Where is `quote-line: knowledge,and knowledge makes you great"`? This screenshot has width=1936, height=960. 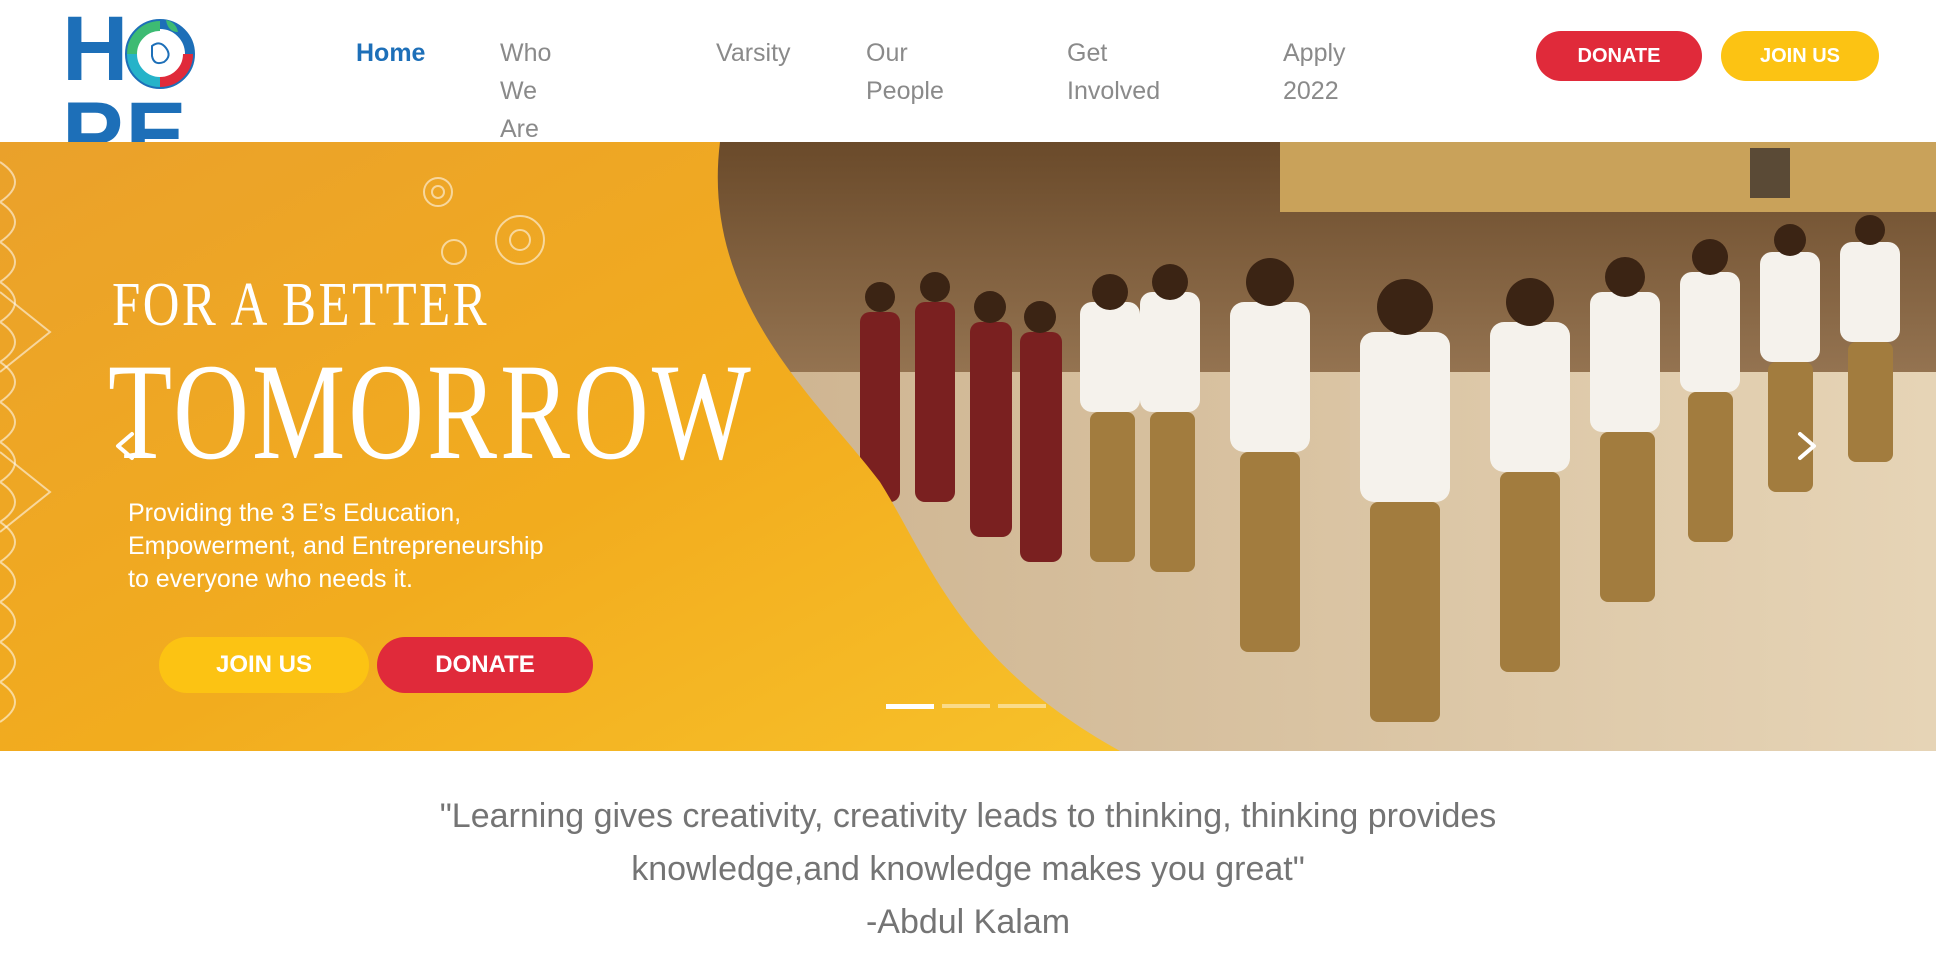 quote-line: knowledge,and knowledge makes you great" is located at coordinates (968, 869).